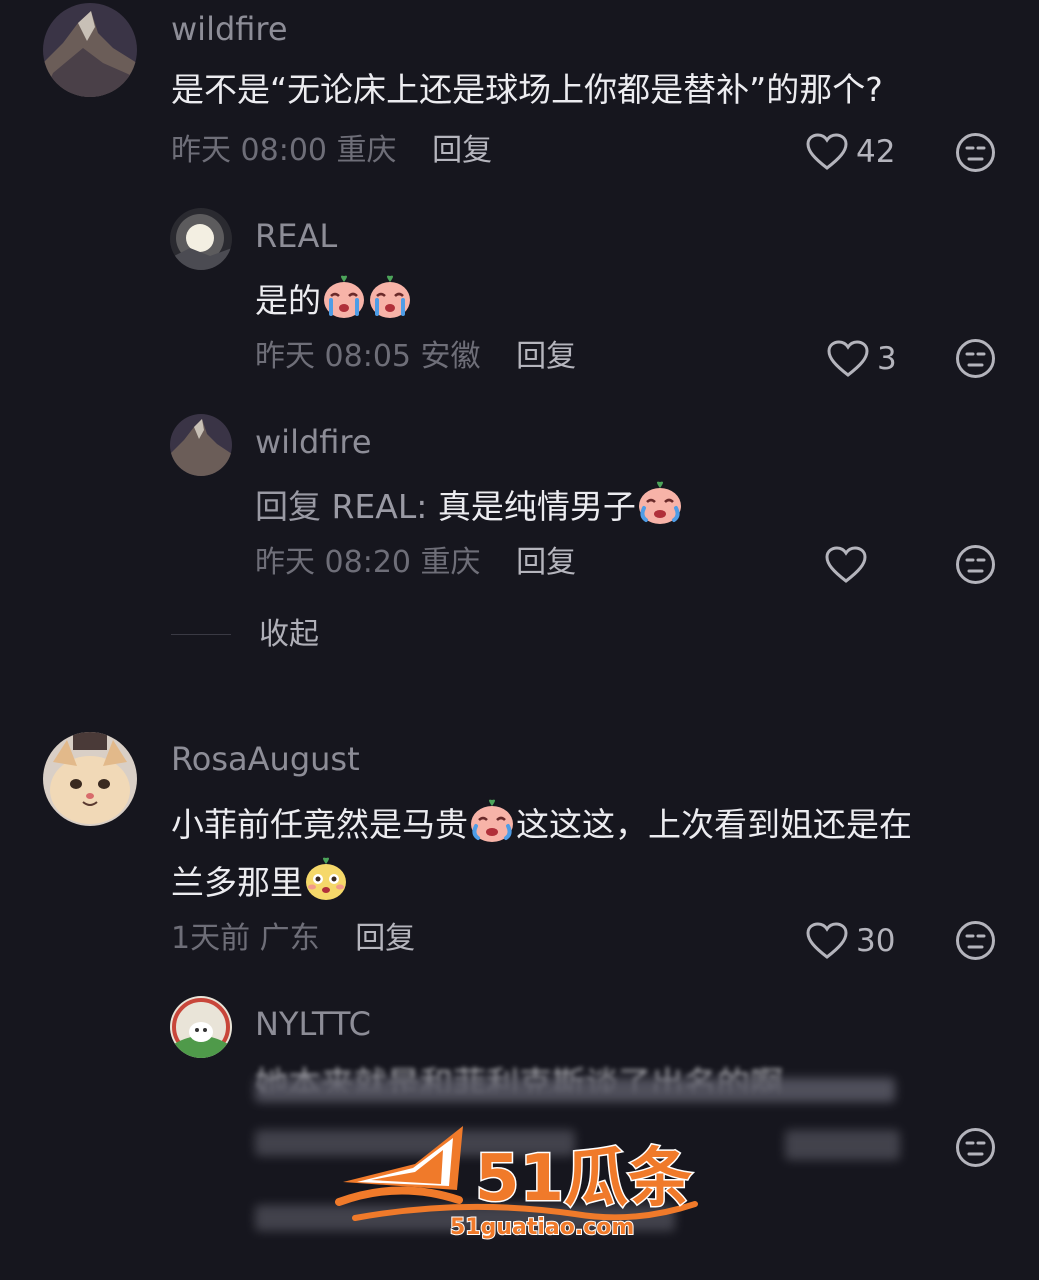 The image size is (1039, 1280). I want to click on comment-text-line2: 兰多那里, so click(260, 880).